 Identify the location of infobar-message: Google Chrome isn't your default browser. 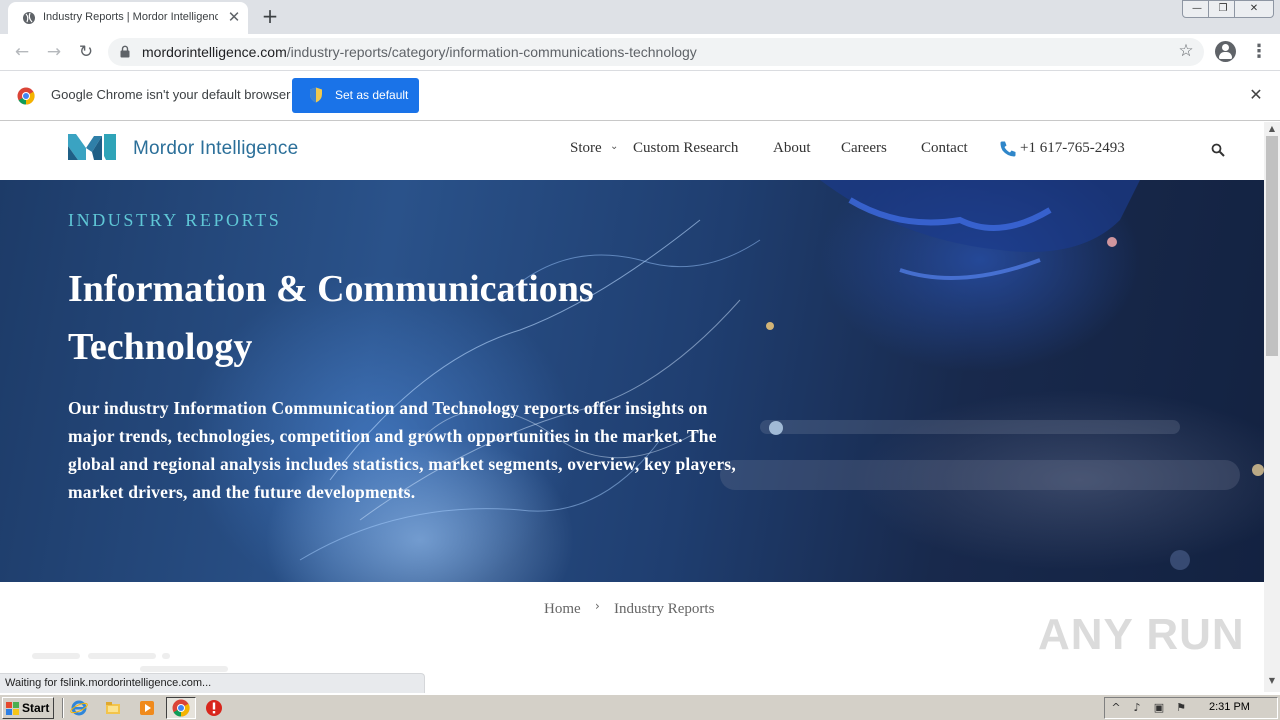
(171, 94).